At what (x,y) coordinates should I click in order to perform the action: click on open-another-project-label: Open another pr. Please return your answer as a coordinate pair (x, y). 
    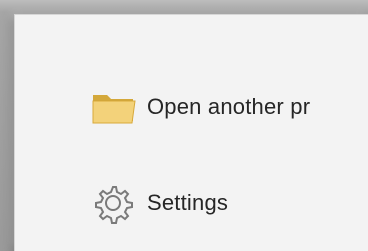
    Looking at the image, I should click on (229, 106).